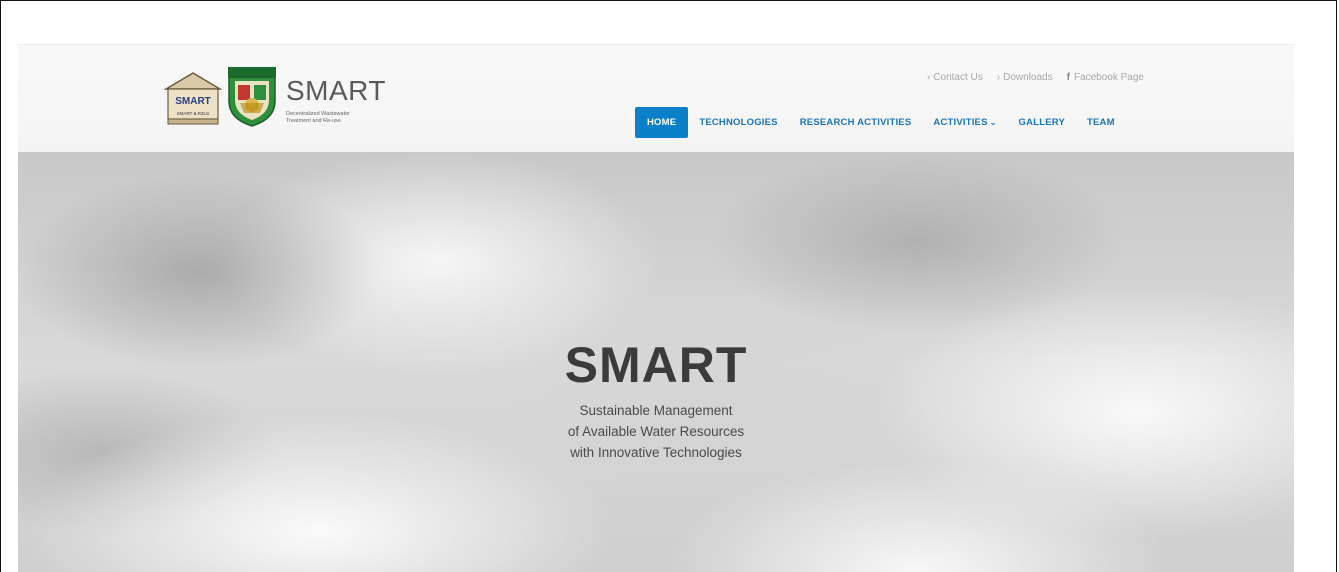 The width and height of the screenshot is (1339, 572). I want to click on nav-item-technologies: TECHNOLOGIES, so click(738, 122).